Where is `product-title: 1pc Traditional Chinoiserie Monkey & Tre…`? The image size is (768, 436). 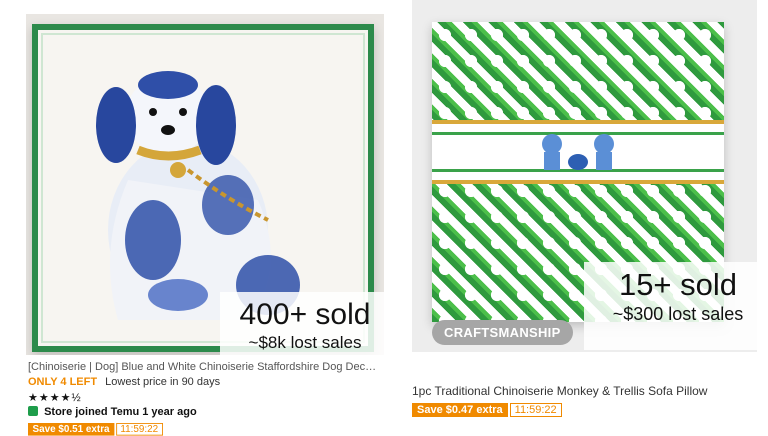 product-title: 1pc Traditional Chinoiserie Monkey & Tre… is located at coordinates (579, 391).